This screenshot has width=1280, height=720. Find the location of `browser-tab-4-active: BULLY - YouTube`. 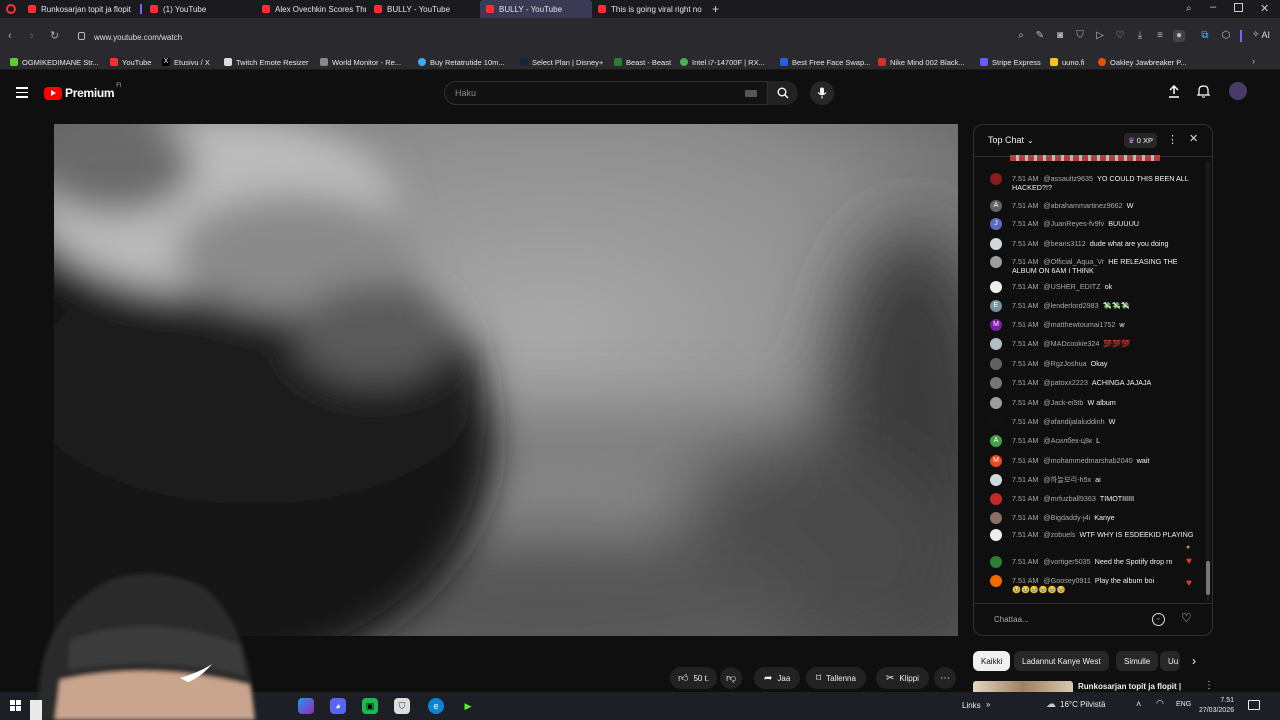

browser-tab-4-active: BULLY - YouTube is located at coordinates (536, 9).